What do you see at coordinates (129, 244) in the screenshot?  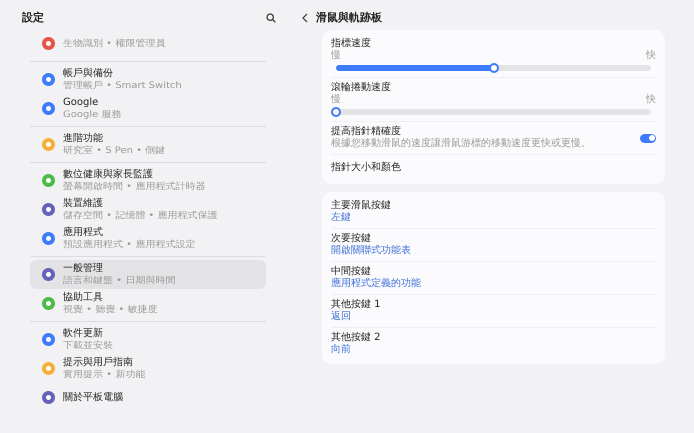 I see `item-subtitle: 預設應用程式 • 應用程式設定` at bounding box center [129, 244].